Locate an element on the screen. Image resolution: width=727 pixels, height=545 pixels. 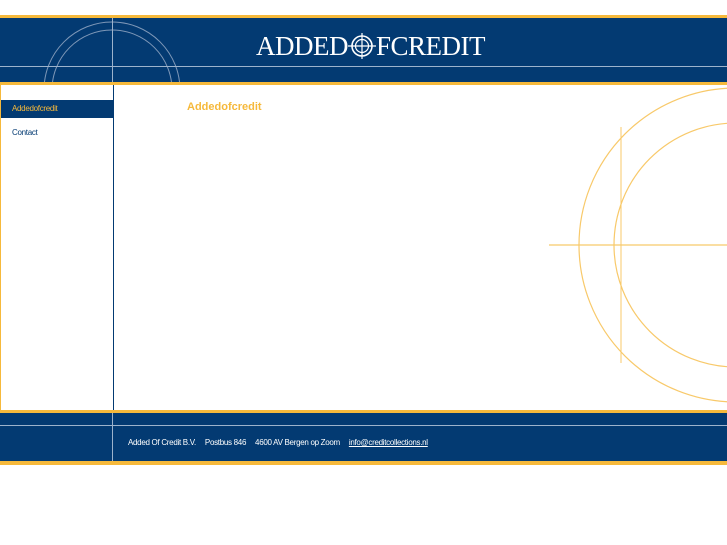
footer-column-divider is located at coordinates (112, 437).